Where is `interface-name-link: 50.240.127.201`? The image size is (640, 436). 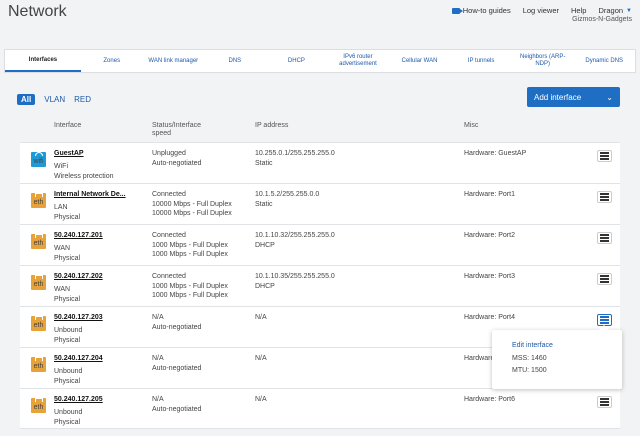
interface-name-link: 50.240.127.201 is located at coordinates (78, 236).